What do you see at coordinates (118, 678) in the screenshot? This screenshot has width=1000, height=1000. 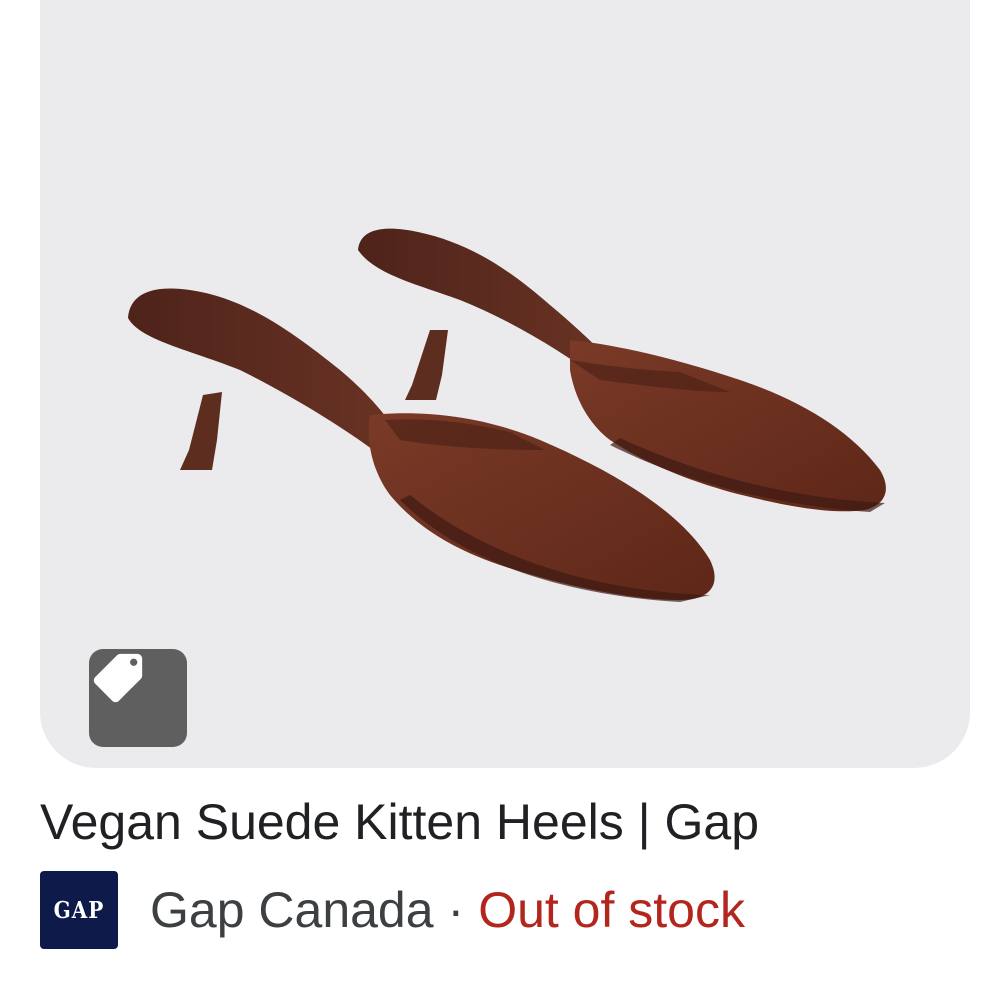 I see `price-tag-icon` at bounding box center [118, 678].